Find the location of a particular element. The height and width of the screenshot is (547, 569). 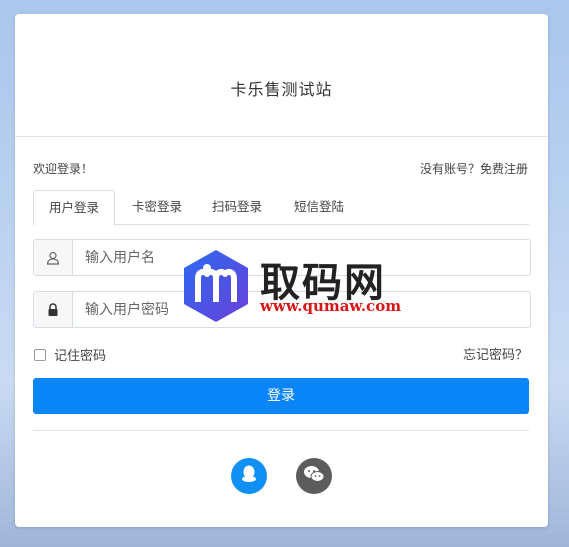

qq-login-button is located at coordinates (249, 476).